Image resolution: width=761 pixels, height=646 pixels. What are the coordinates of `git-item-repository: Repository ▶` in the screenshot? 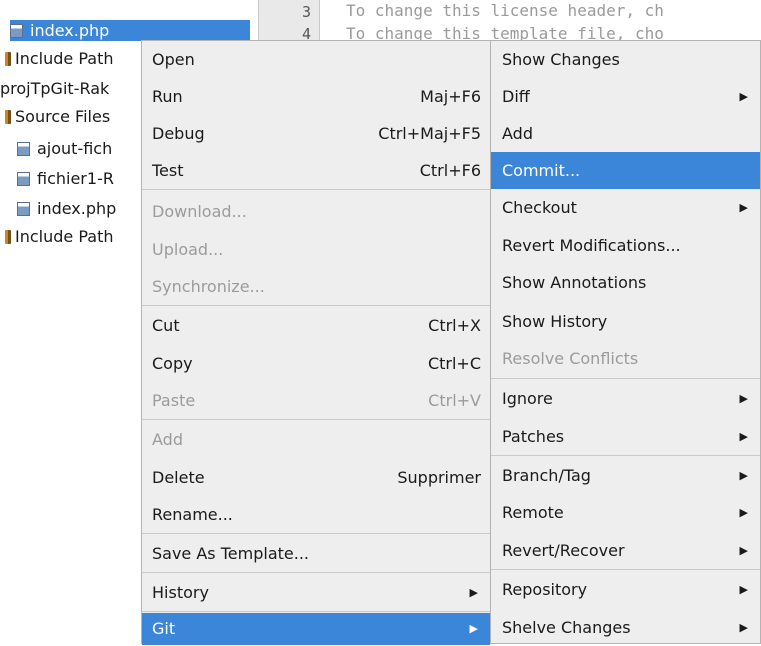 It's located at (625, 589).